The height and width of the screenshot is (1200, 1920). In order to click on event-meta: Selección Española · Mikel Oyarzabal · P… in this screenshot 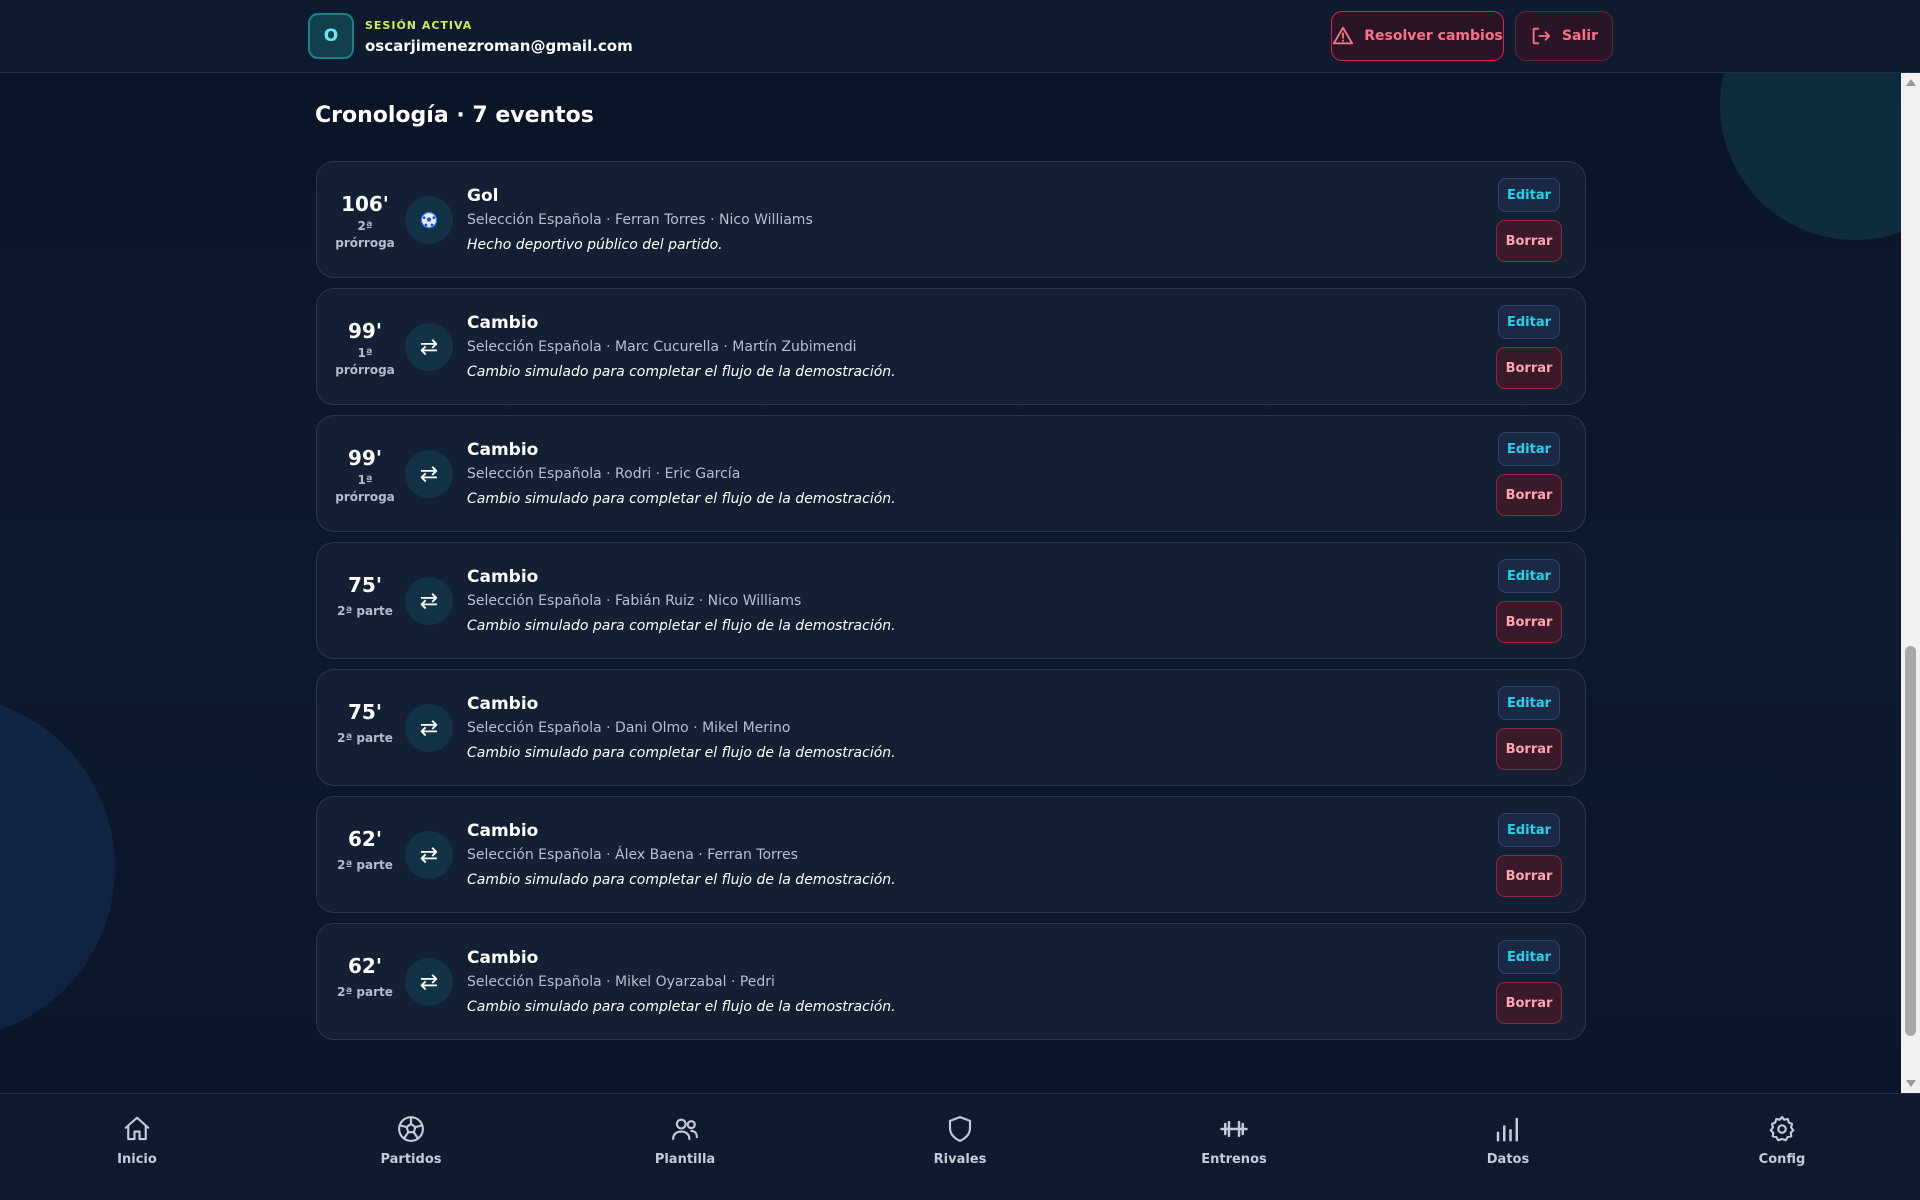, I will do `click(621, 982)`.